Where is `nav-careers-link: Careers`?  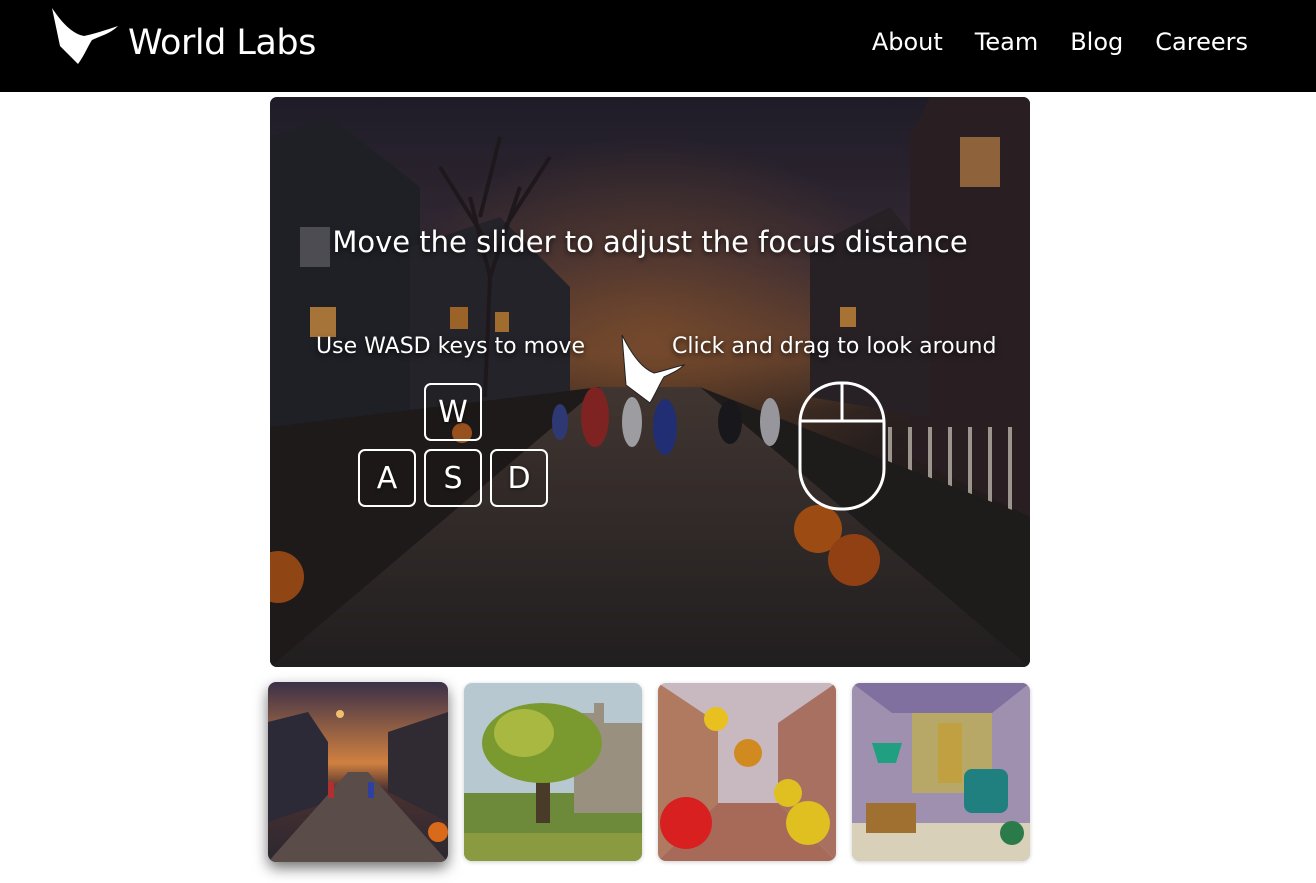 nav-careers-link: Careers is located at coordinates (1201, 42).